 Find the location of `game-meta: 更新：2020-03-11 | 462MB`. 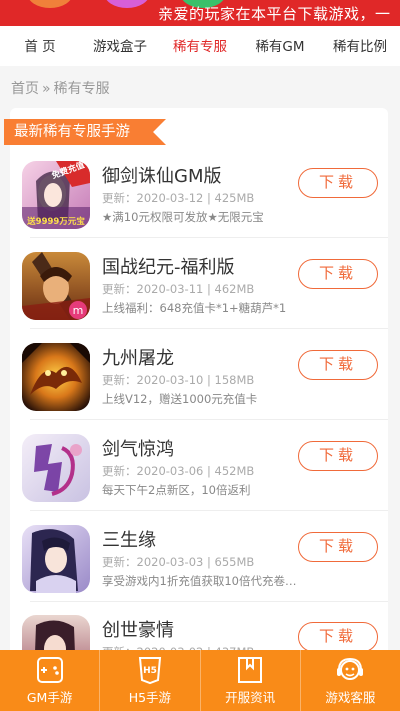

game-meta: 更新：2020-03-11 | 462MB is located at coordinates (178, 289).